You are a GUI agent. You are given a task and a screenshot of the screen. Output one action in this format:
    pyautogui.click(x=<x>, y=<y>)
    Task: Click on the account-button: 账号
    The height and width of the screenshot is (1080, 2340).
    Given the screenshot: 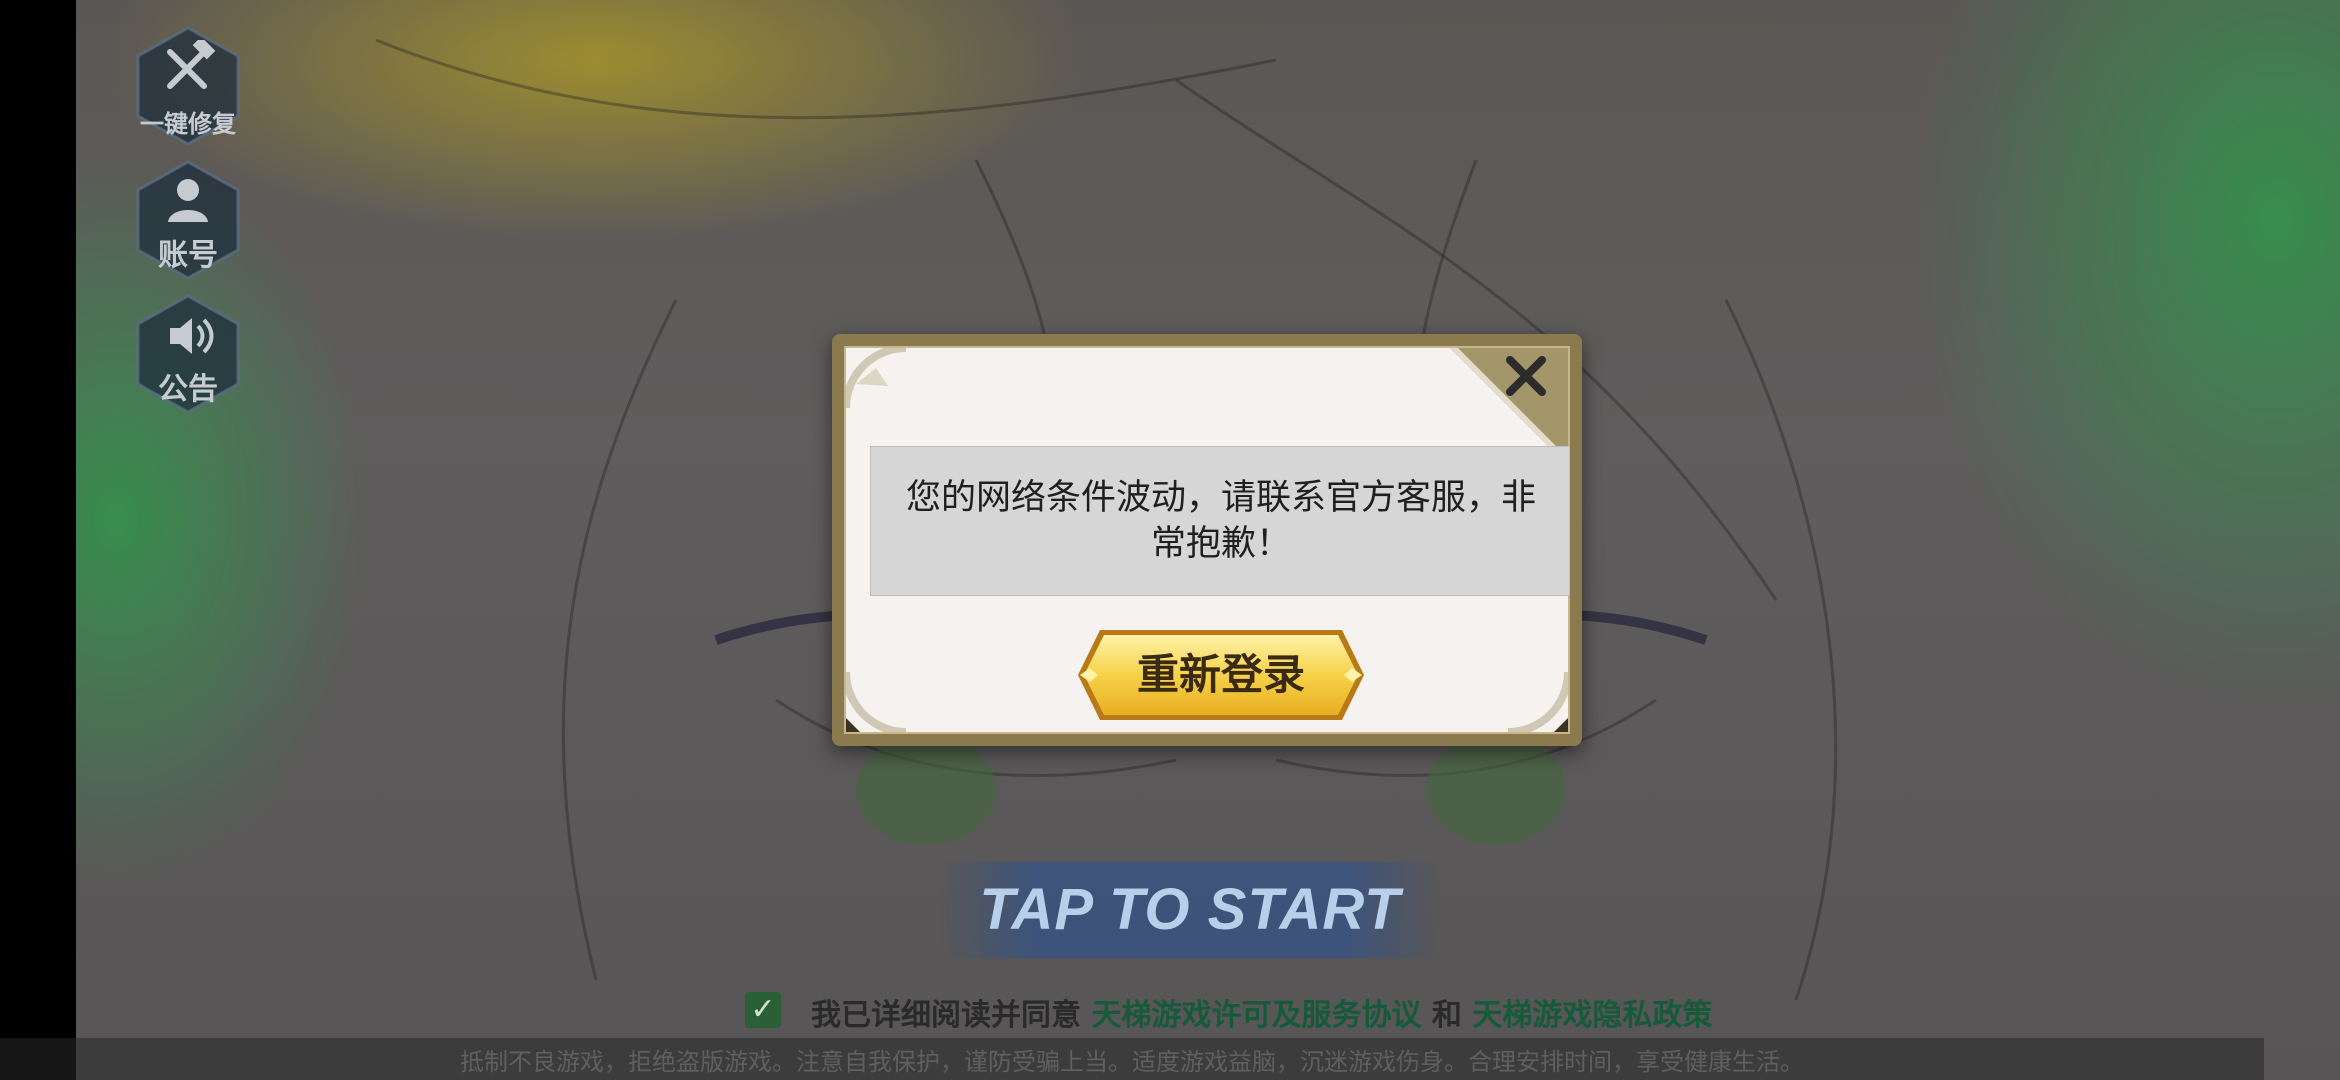 What is the action you would take?
    pyautogui.click(x=188, y=220)
    